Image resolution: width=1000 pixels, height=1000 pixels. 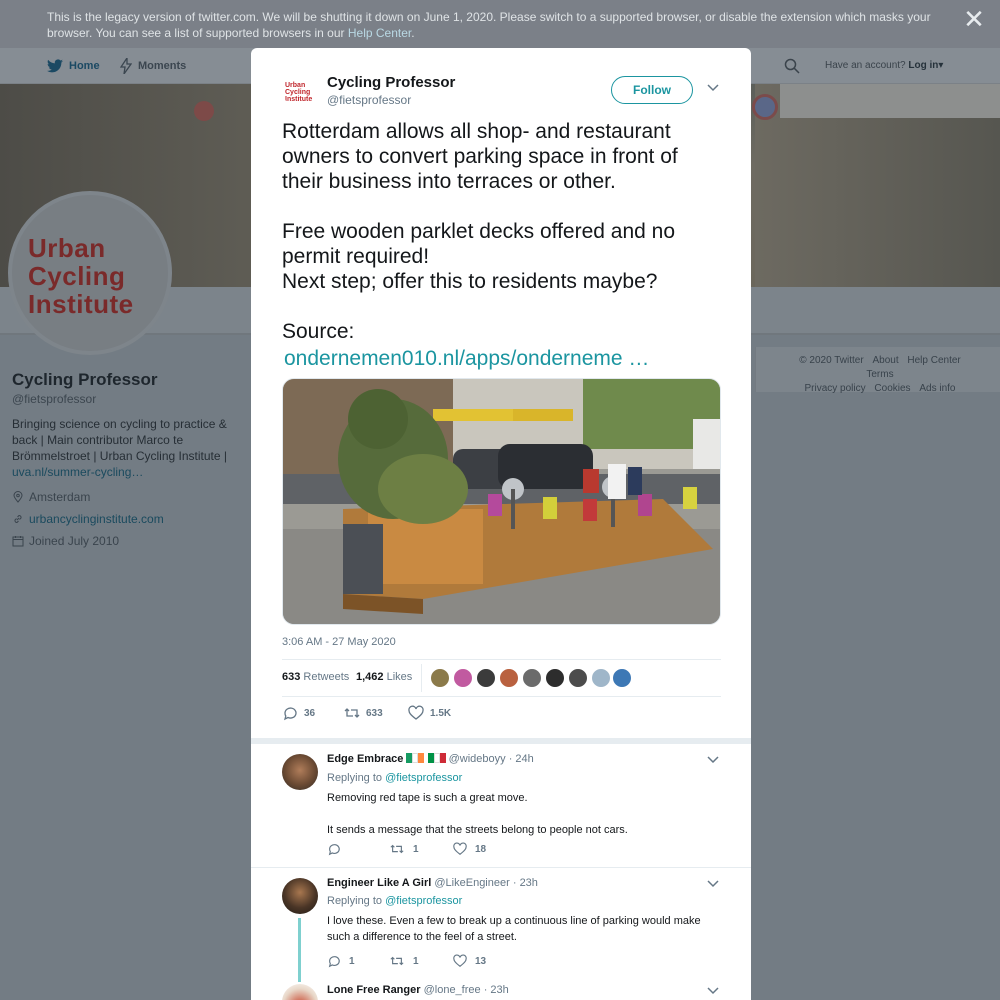 What do you see at coordinates (301, 91) in the screenshot?
I see `tweet-author-avatar: Urban Cycling Institute` at bounding box center [301, 91].